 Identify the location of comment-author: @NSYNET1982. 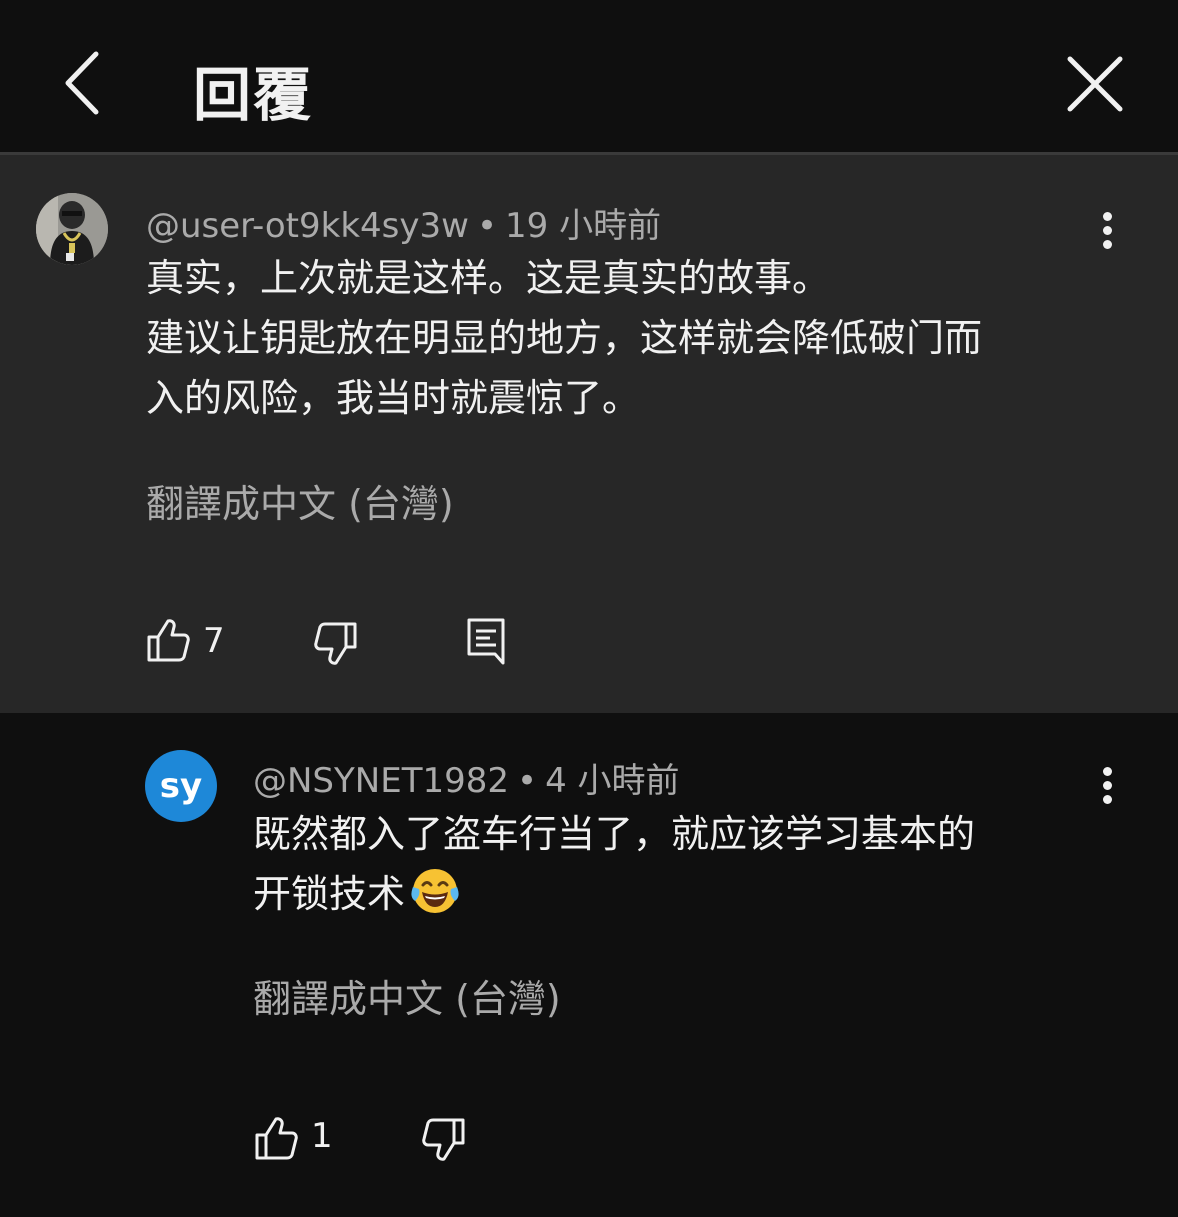
(381, 781).